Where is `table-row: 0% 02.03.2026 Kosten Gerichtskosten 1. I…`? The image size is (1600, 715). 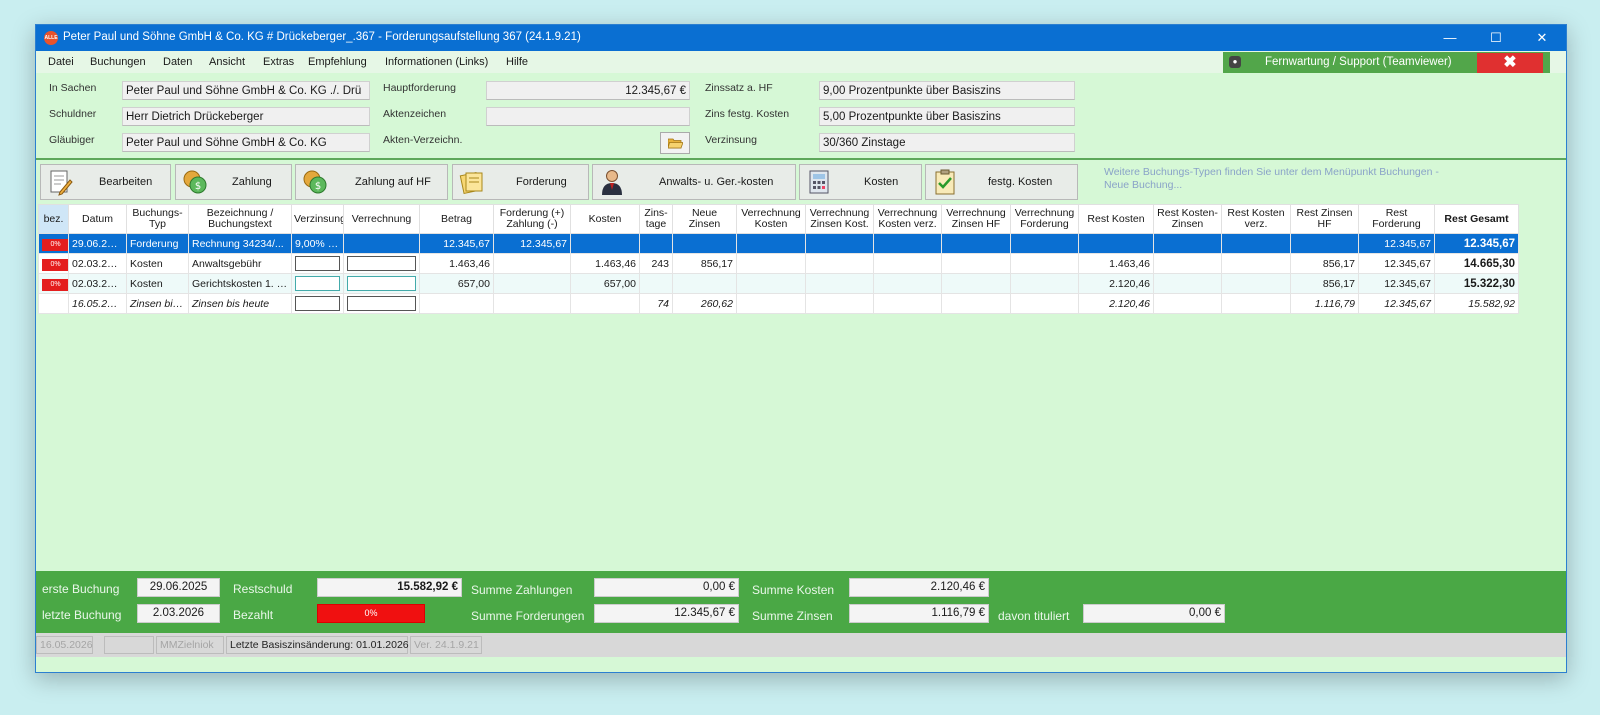
table-row: 0% 02.03.2026 Kosten Gerichtskosten 1. I… is located at coordinates (778, 283).